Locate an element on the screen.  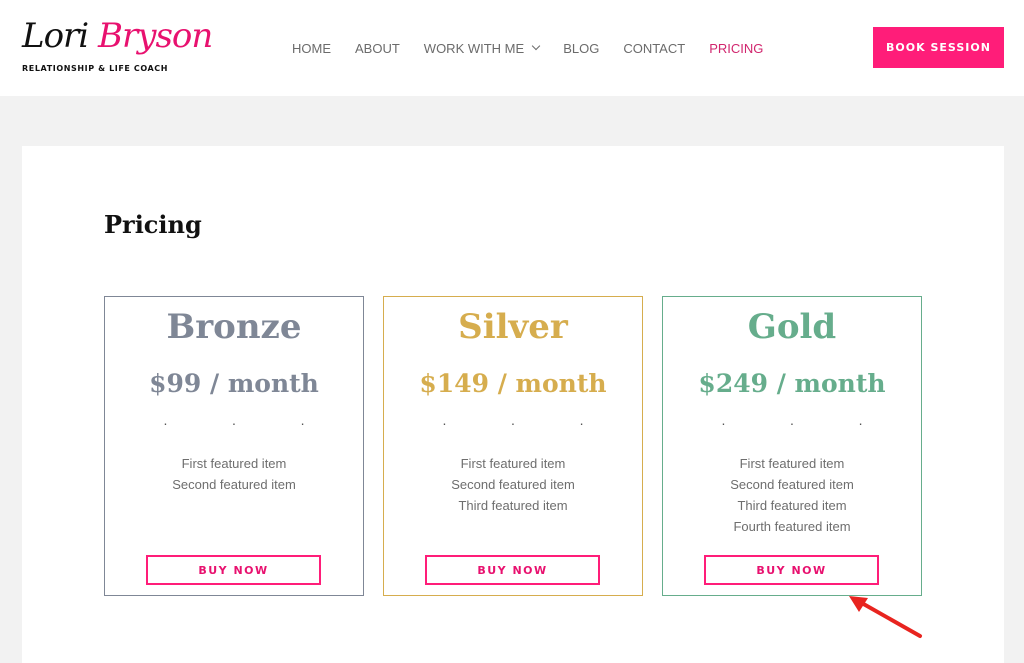
plan-price: $149 / month is located at coordinates (513, 383).